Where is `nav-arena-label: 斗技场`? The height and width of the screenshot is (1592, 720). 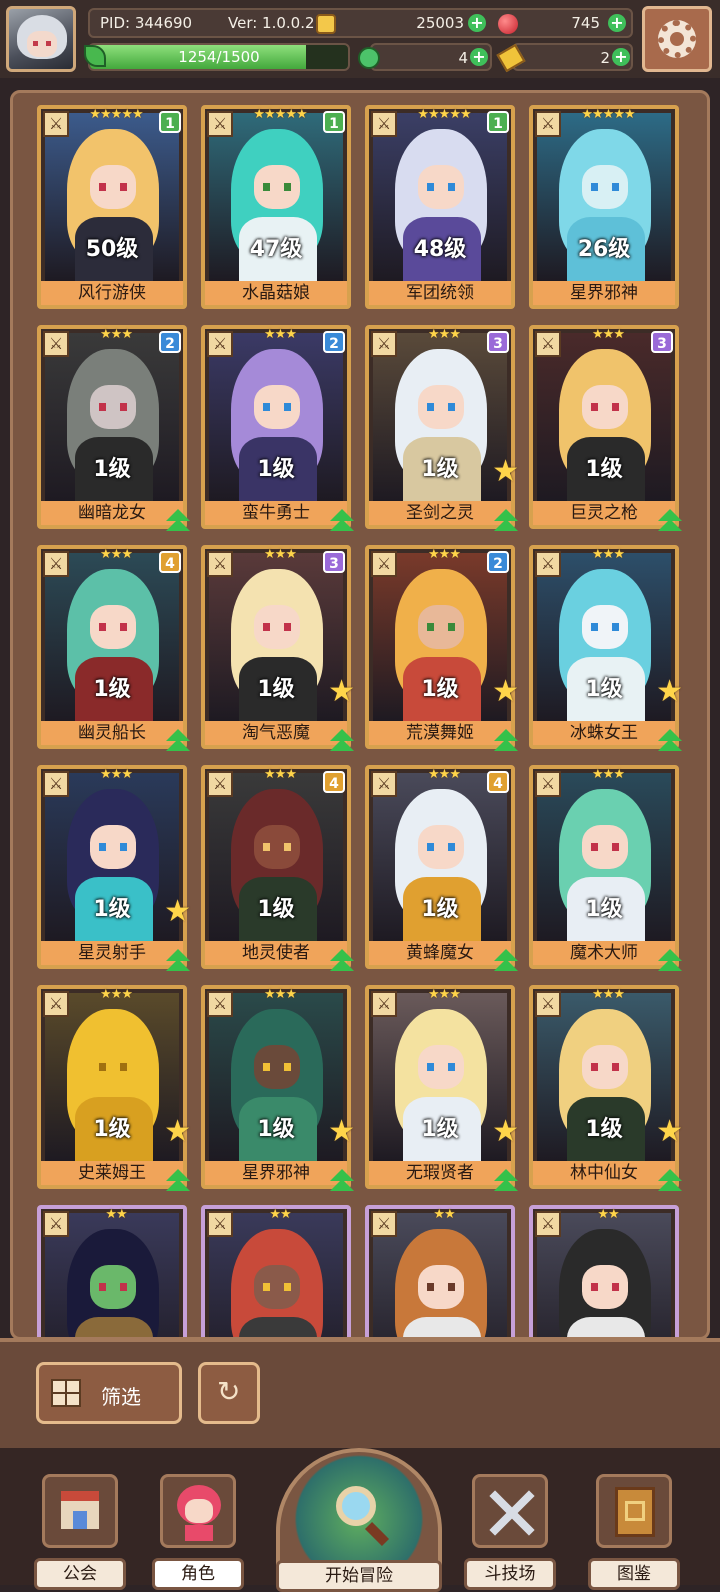
nav-arena-label: 斗技场 is located at coordinates (510, 1574).